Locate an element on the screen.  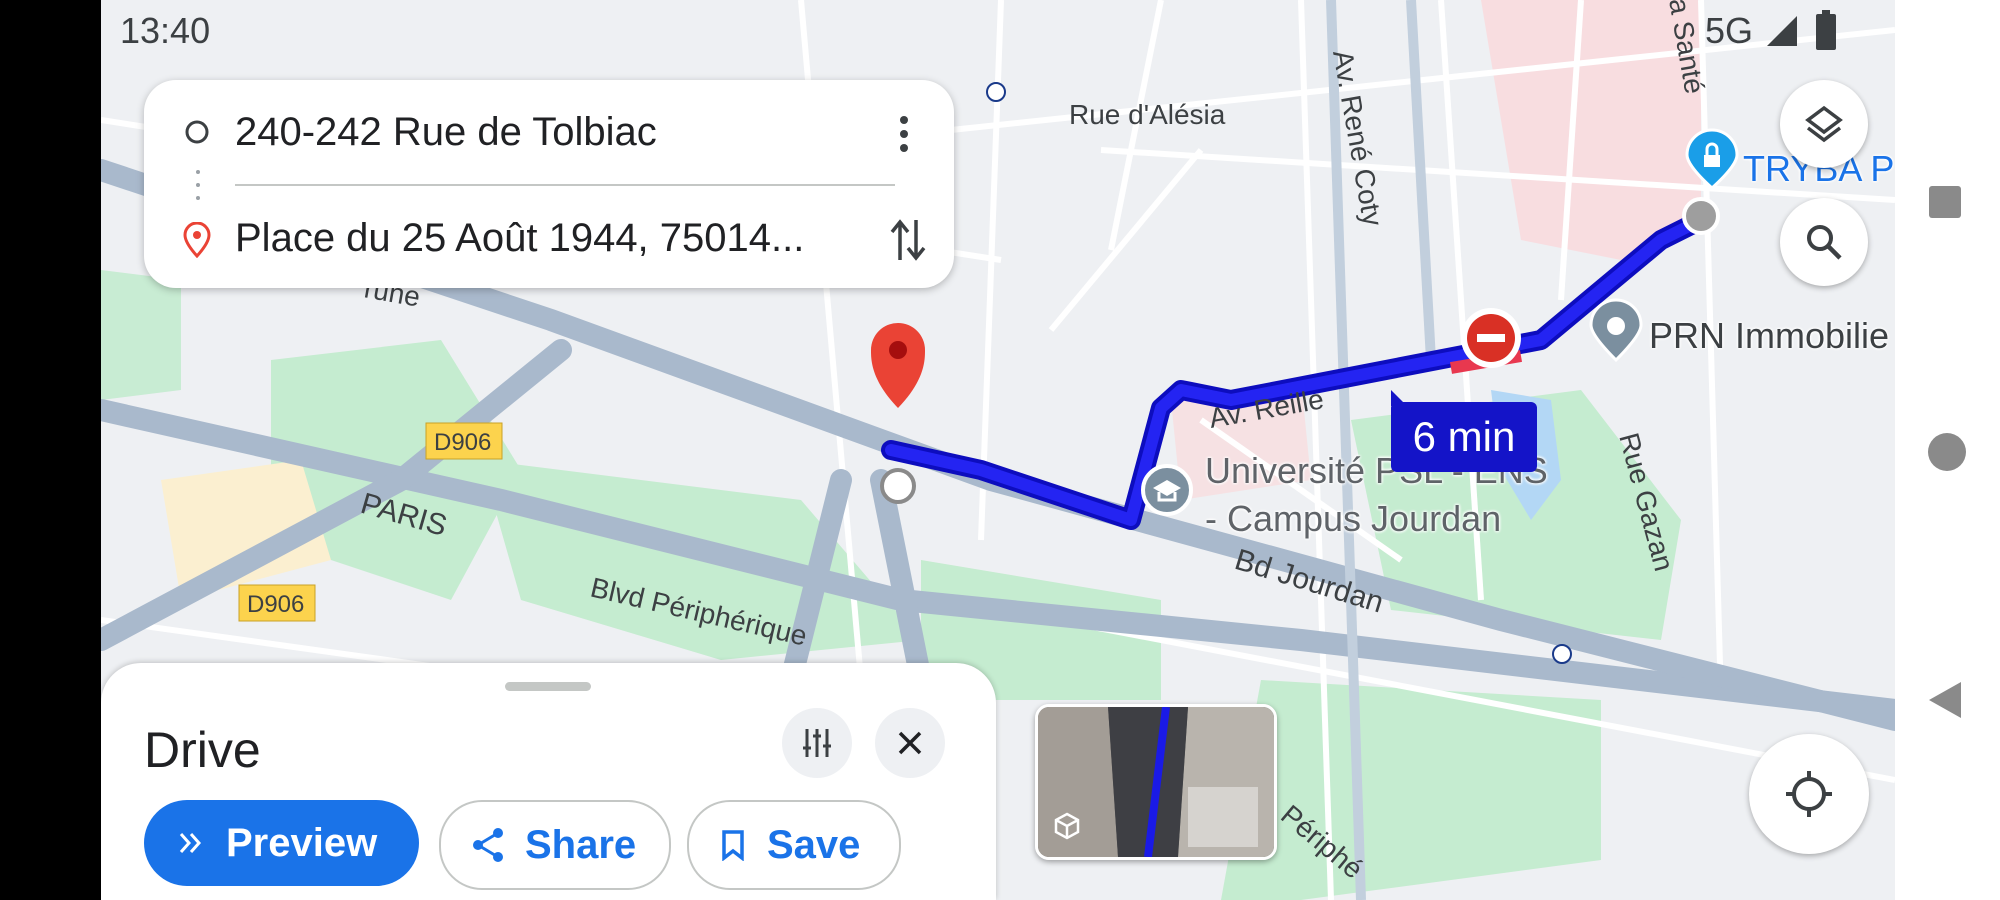
route-time-badge: 6 min is located at coordinates (1464, 437).